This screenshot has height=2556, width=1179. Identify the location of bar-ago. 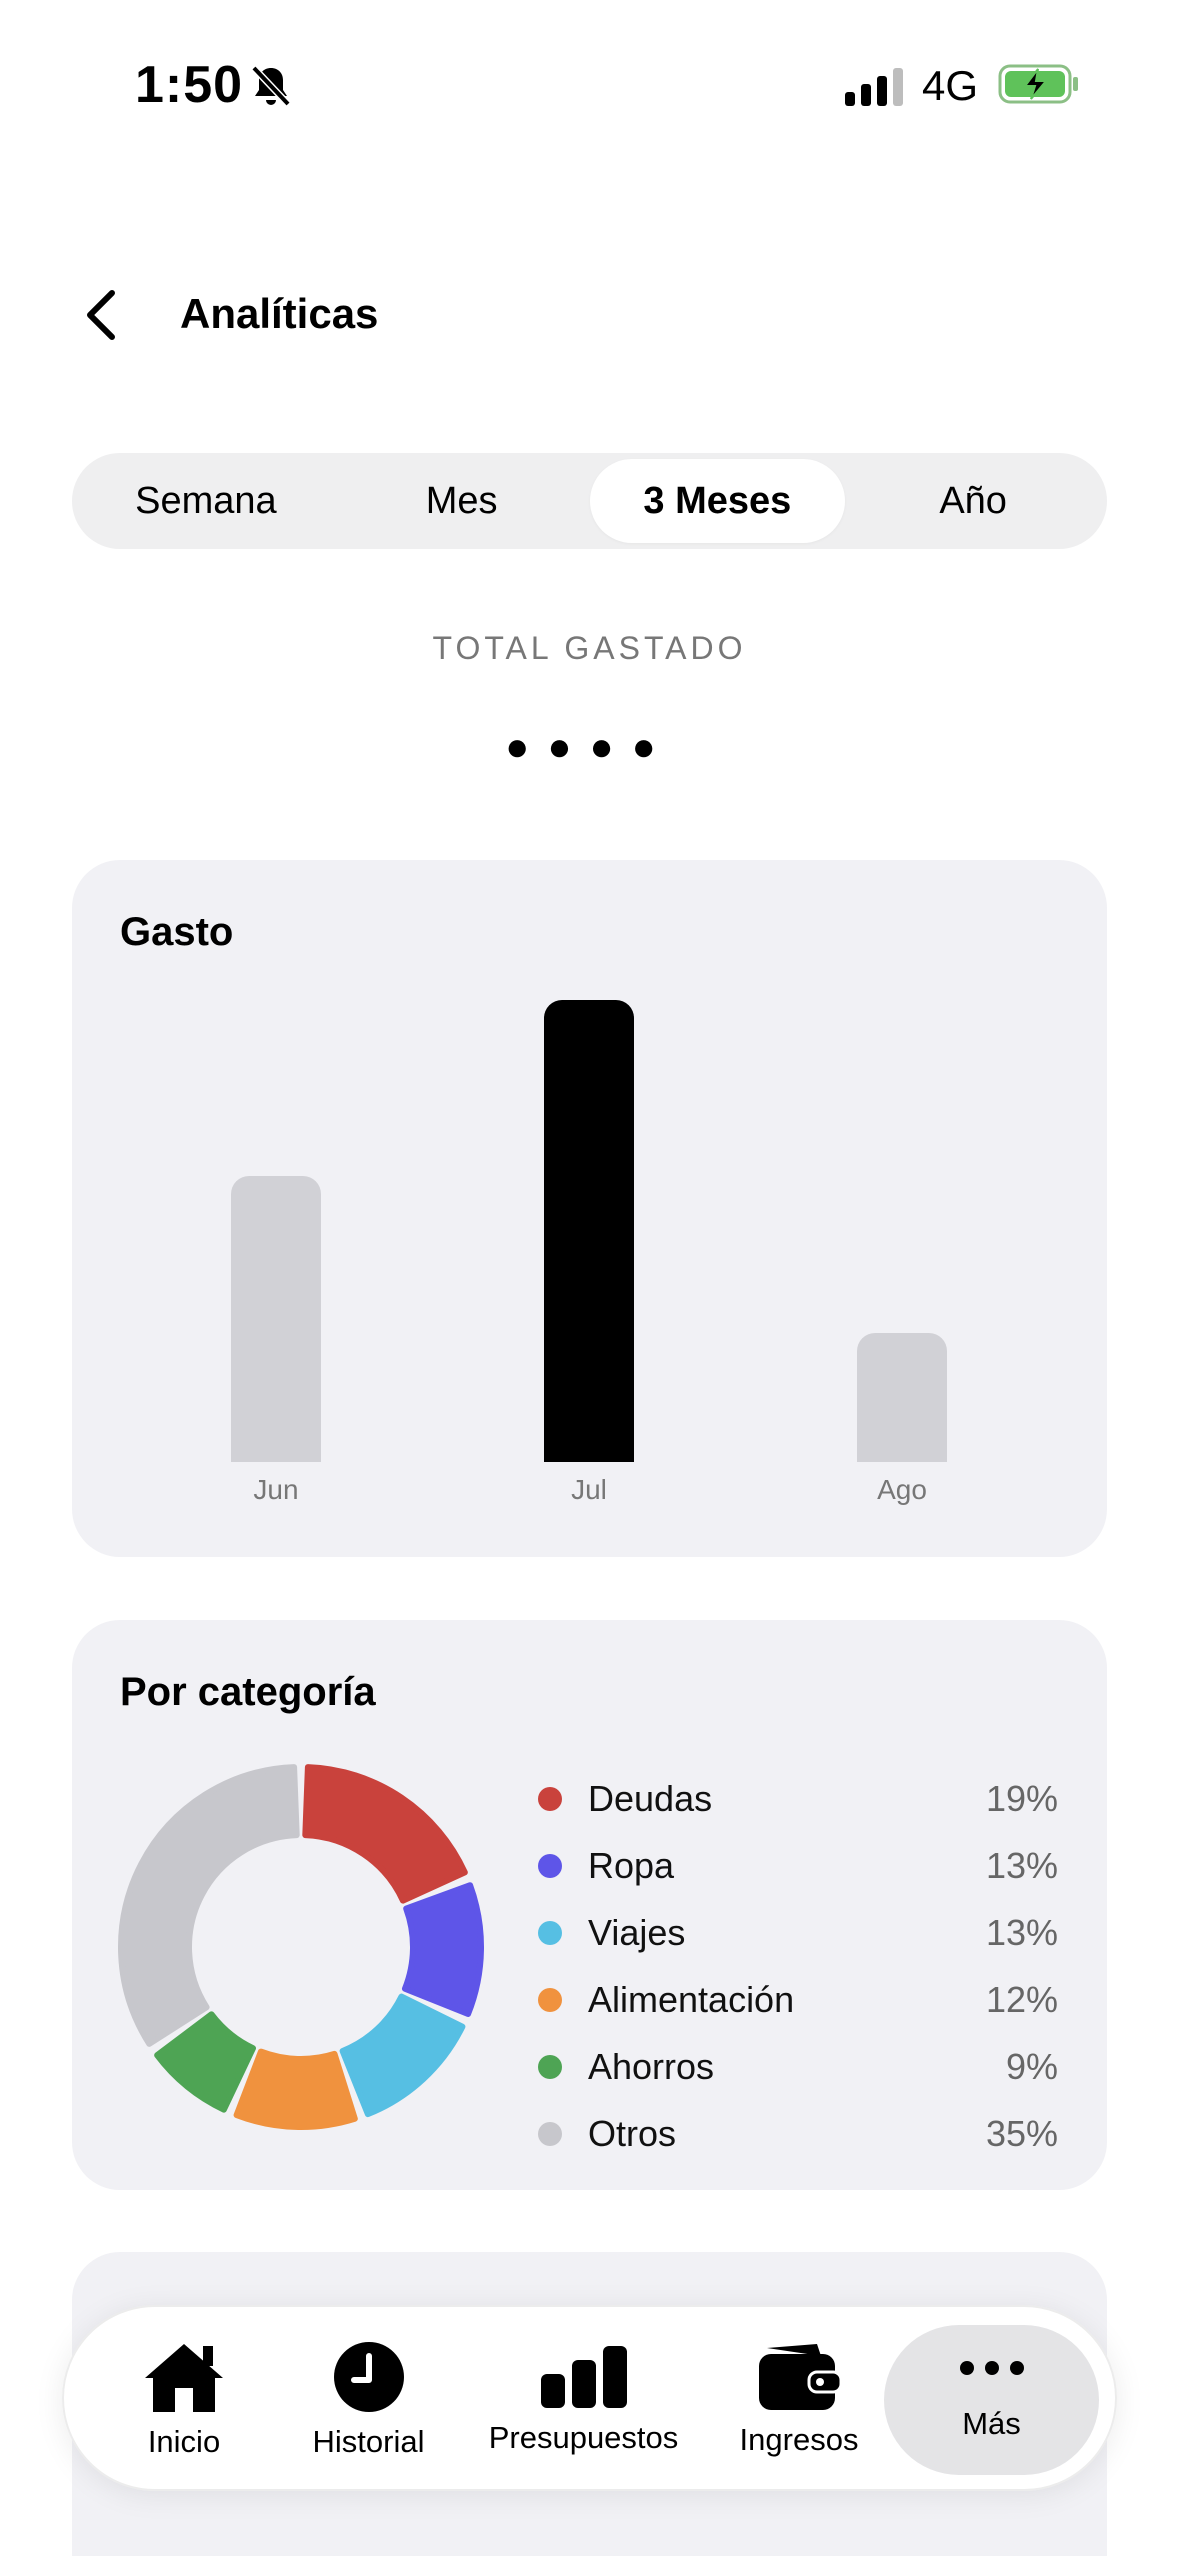
(902, 1397).